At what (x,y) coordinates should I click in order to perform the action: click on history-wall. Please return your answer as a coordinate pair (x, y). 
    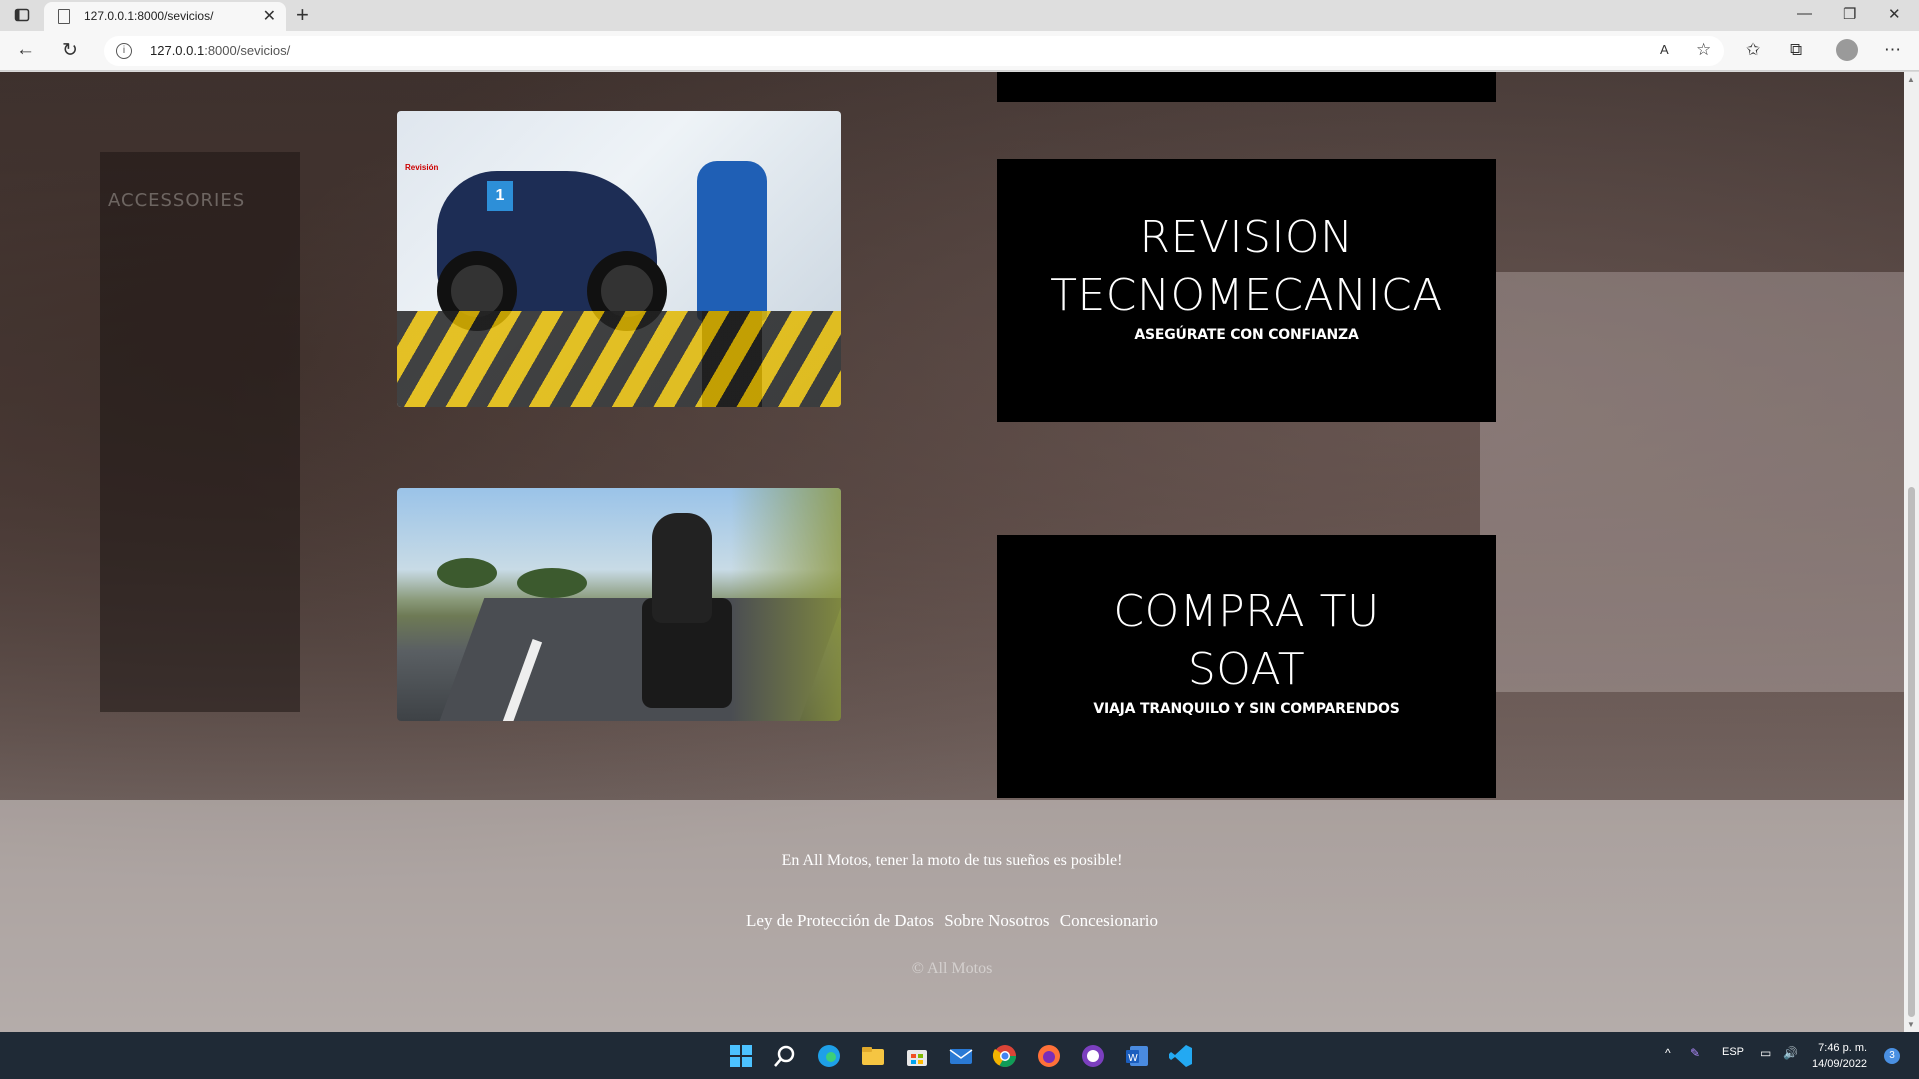
    Looking at the image, I should click on (1692, 482).